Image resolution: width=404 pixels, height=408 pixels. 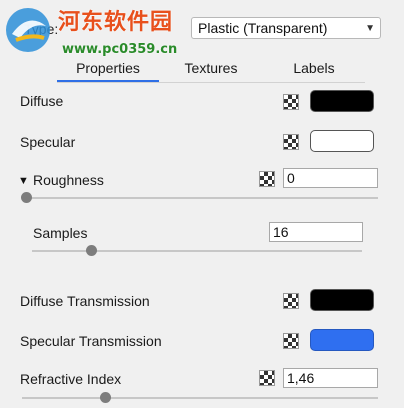 I want to click on roughness-input: 0, so click(x=330, y=178).